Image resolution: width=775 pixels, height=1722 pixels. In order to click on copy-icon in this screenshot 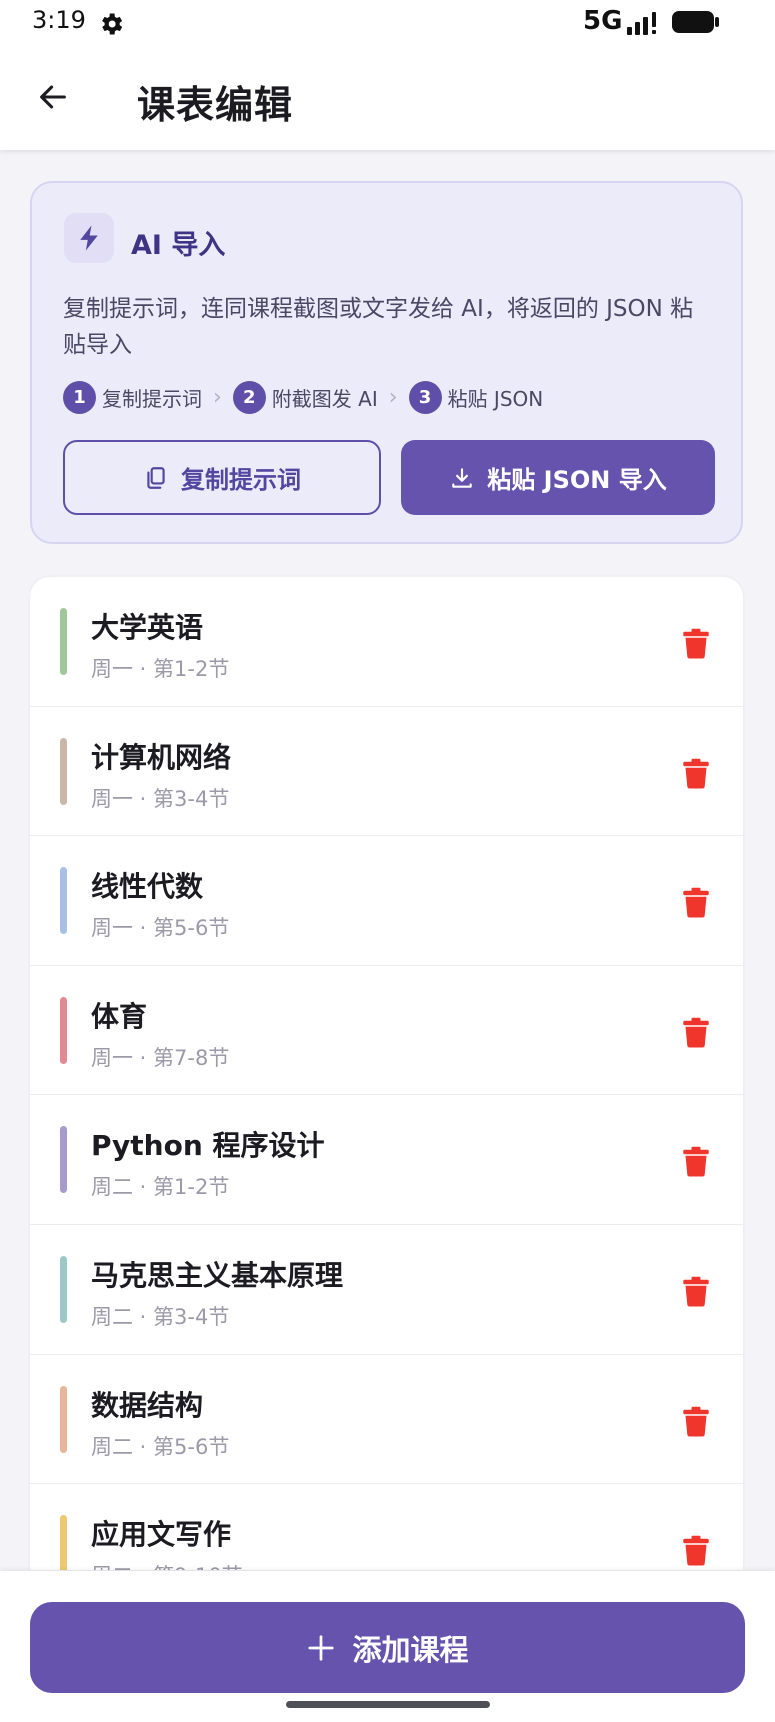, I will do `click(156, 478)`.